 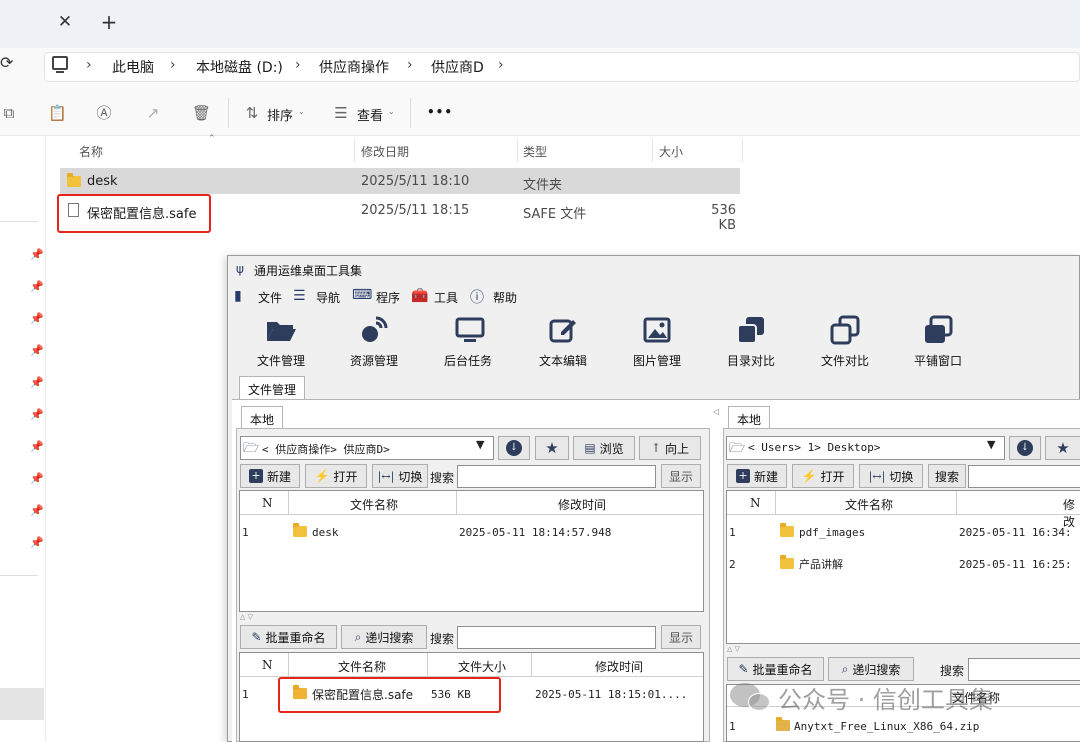 What do you see at coordinates (1062, 448) in the screenshot?
I see `favorite-button: ★` at bounding box center [1062, 448].